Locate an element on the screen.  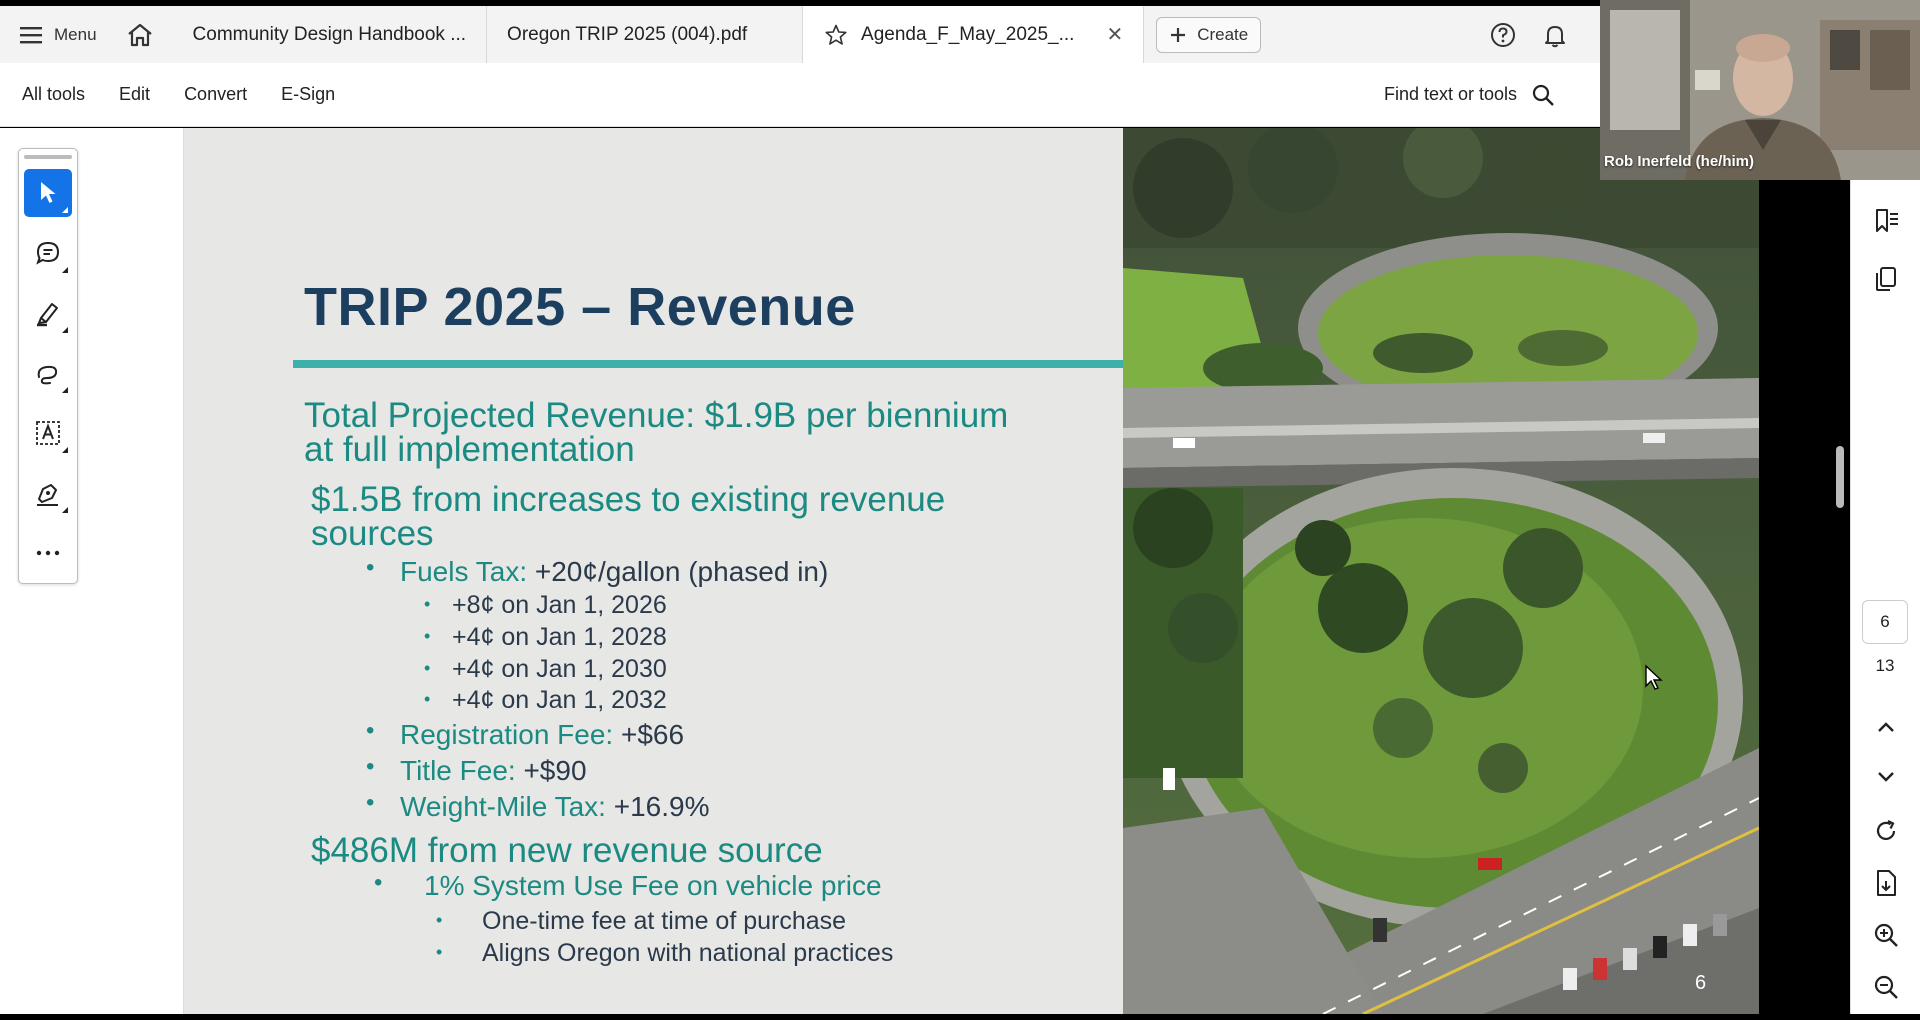
bookmarks-button is located at coordinates (1886, 221).